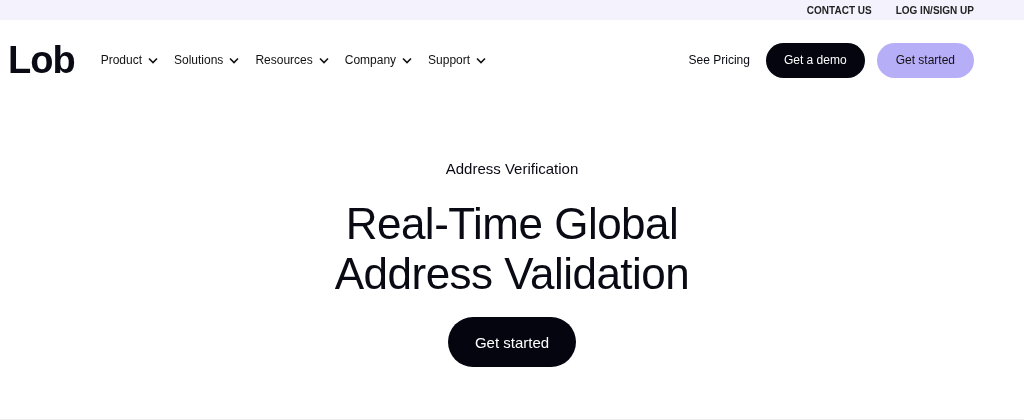 The width and height of the screenshot is (1024, 420). What do you see at coordinates (129, 60) in the screenshot?
I see `menu-item: Product` at bounding box center [129, 60].